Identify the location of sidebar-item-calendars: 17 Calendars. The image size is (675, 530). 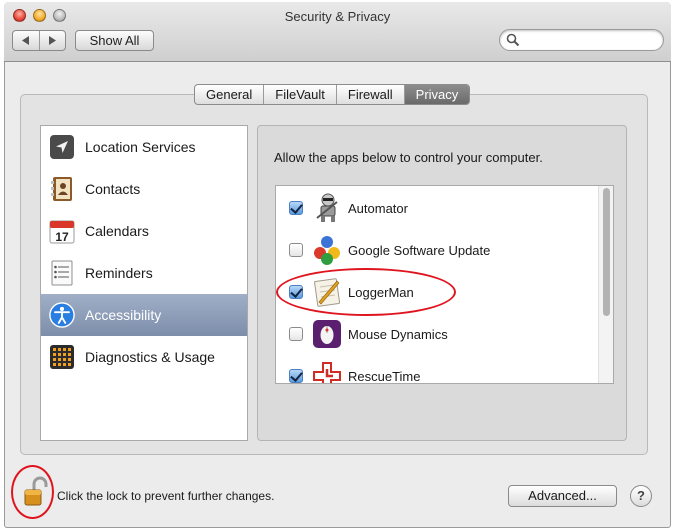
(144, 231).